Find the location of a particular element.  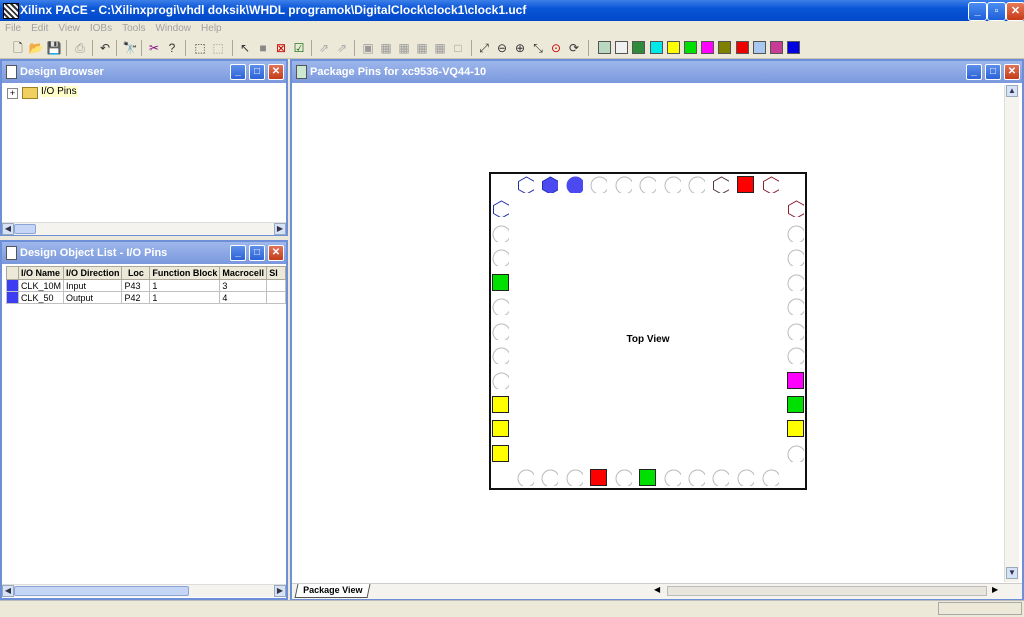

expand-icon: + is located at coordinates (12, 93).